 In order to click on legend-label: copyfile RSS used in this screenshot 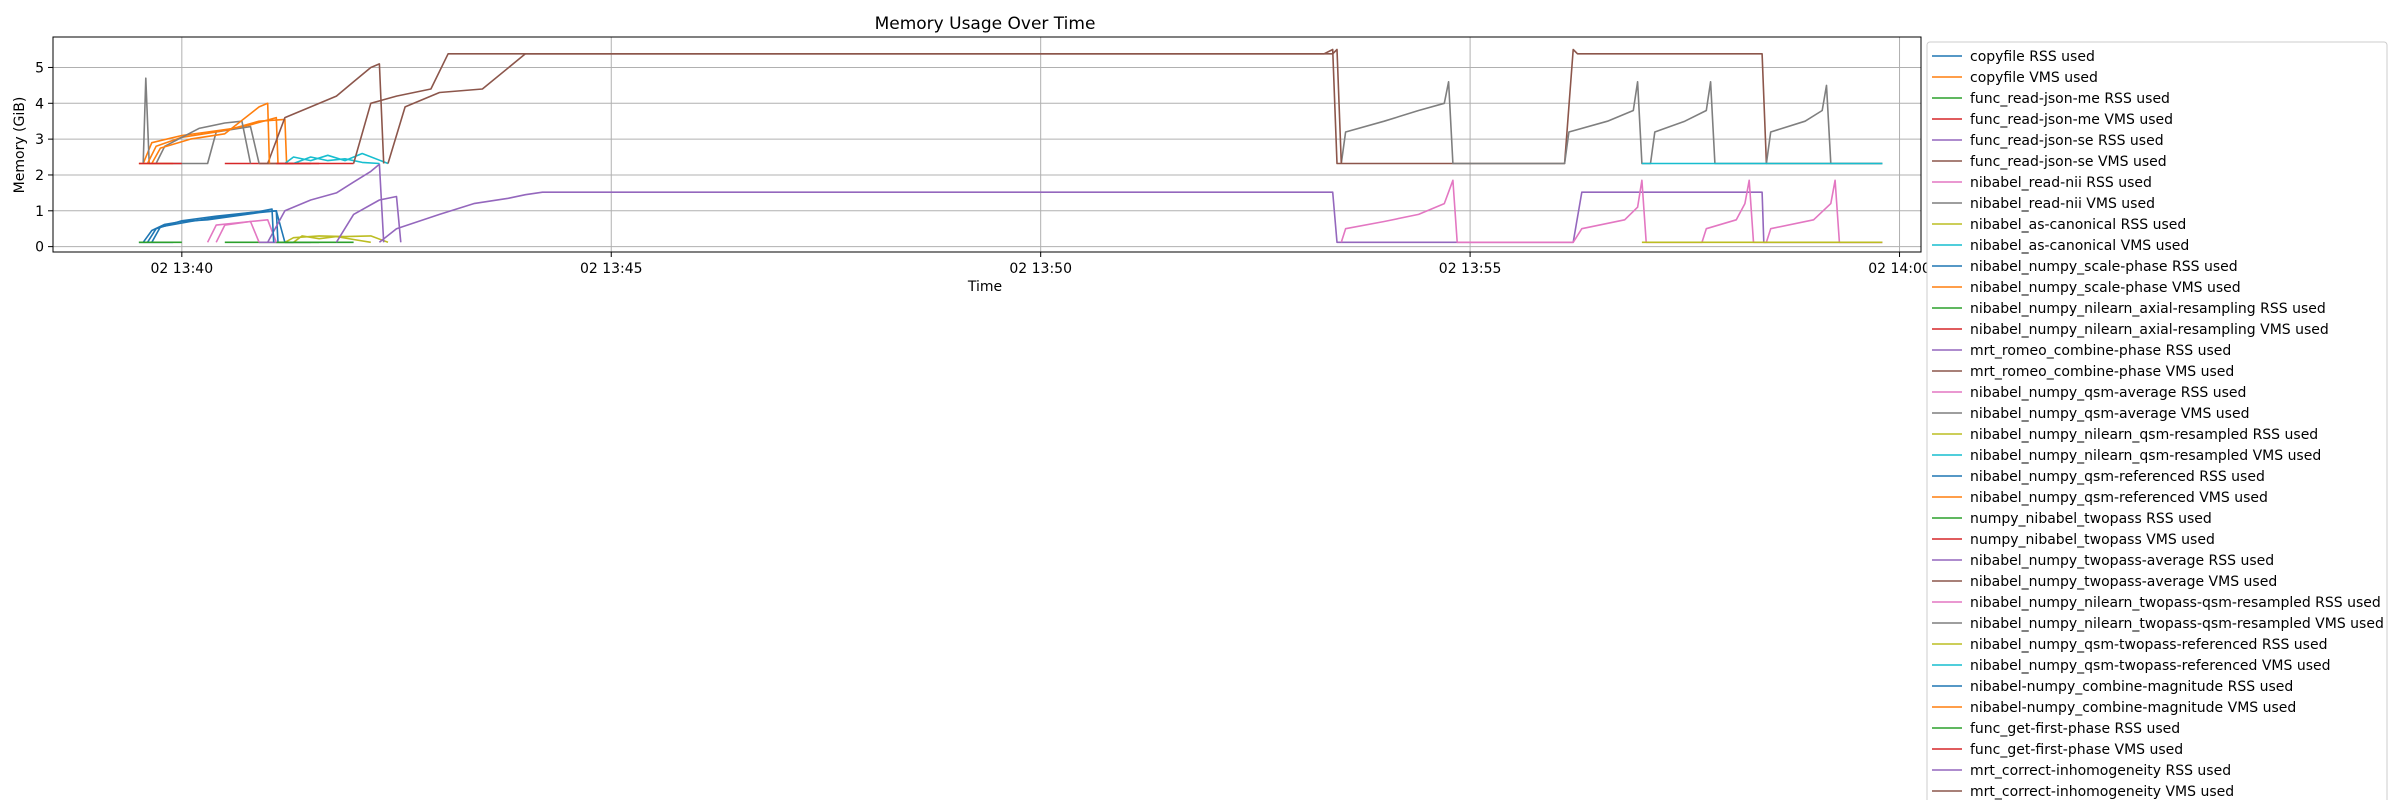, I will do `click(2032, 57)`.